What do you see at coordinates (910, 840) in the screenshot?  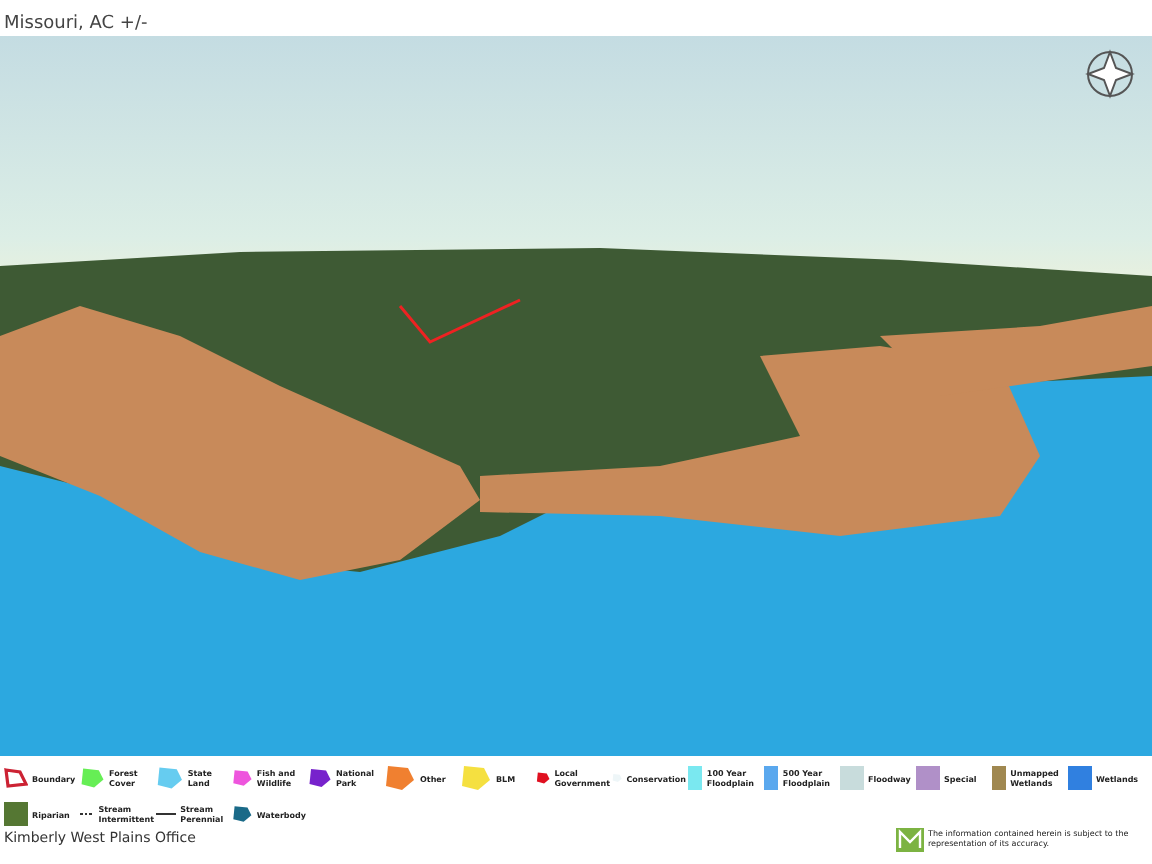 I see `logo-icon` at bounding box center [910, 840].